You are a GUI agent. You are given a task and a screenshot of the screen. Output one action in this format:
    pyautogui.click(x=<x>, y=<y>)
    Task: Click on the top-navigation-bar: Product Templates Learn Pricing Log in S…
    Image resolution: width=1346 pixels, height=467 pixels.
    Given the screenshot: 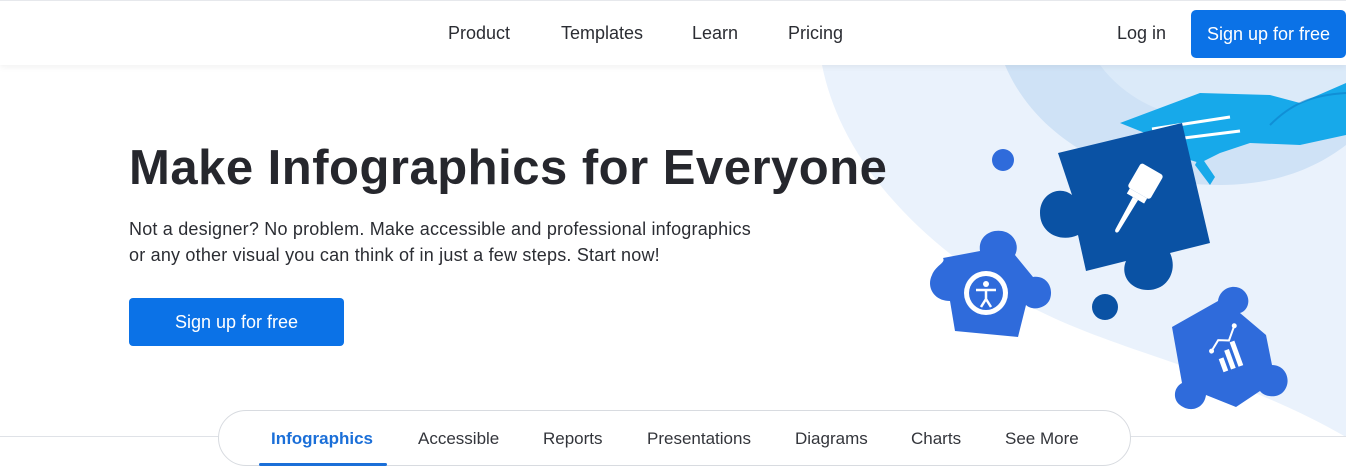 What is the action you would take?
    pyautogui.click(x=673, y=32)
    